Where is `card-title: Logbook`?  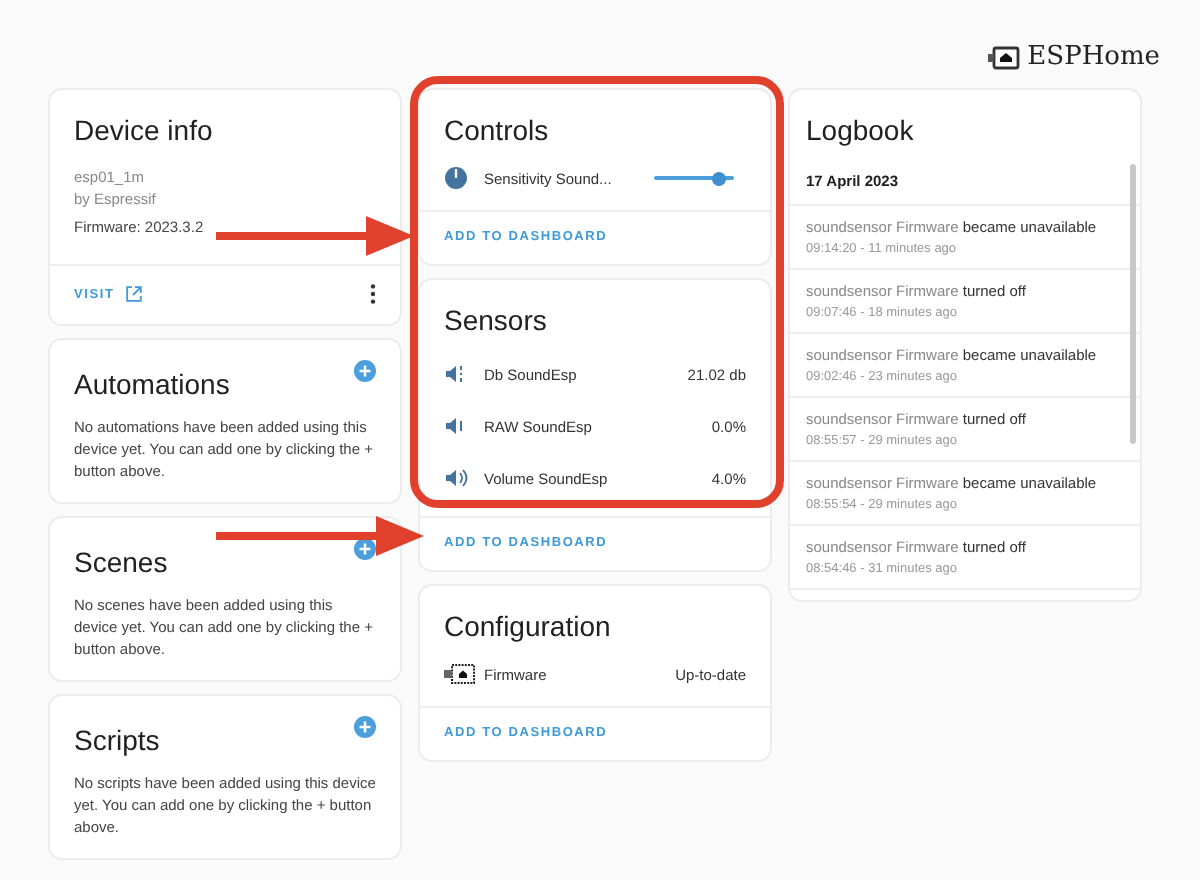 card-title: Logbook is located at coordinates (860, 129).